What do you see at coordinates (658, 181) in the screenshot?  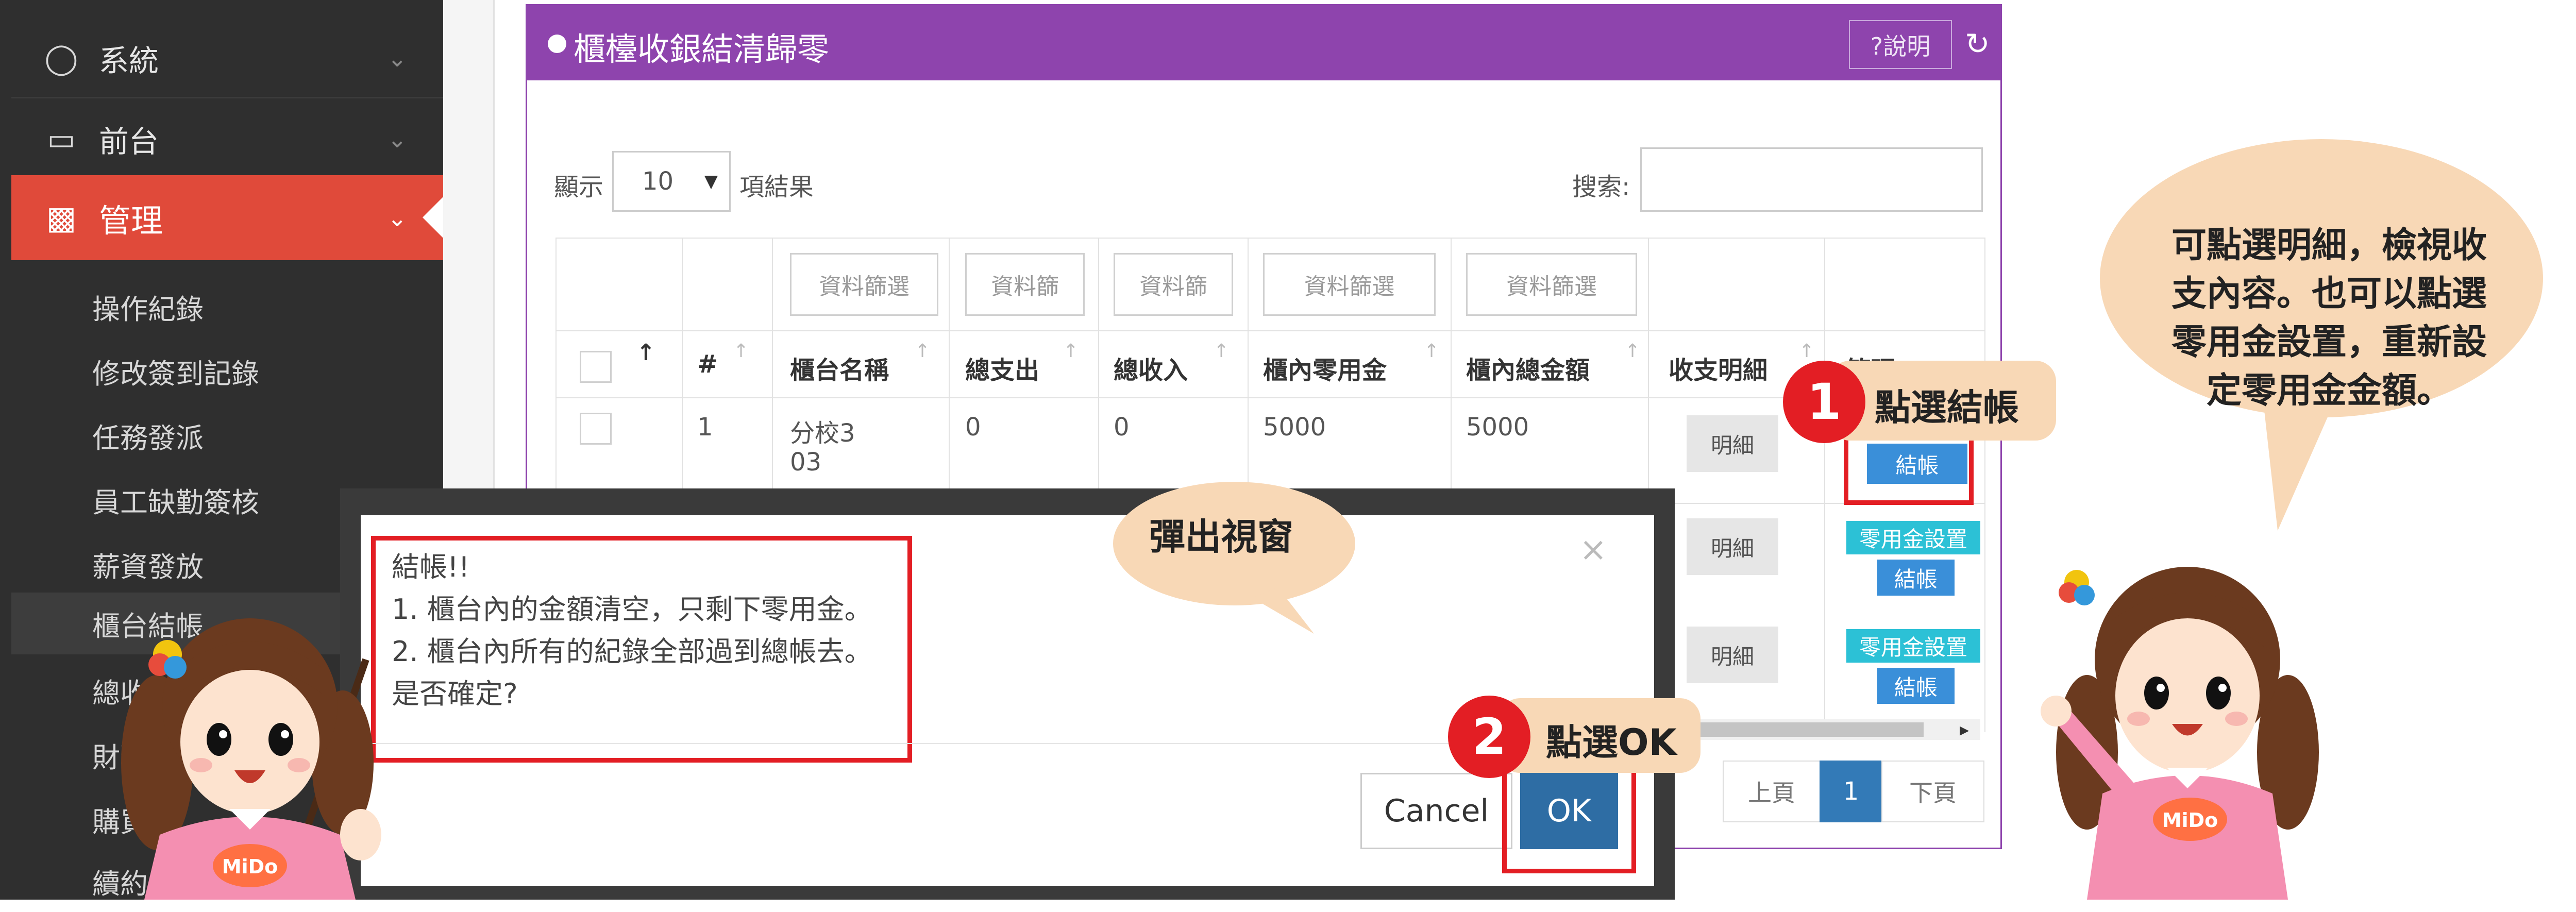 I see `page-size-value: 10` at bounding box center [658, 181].